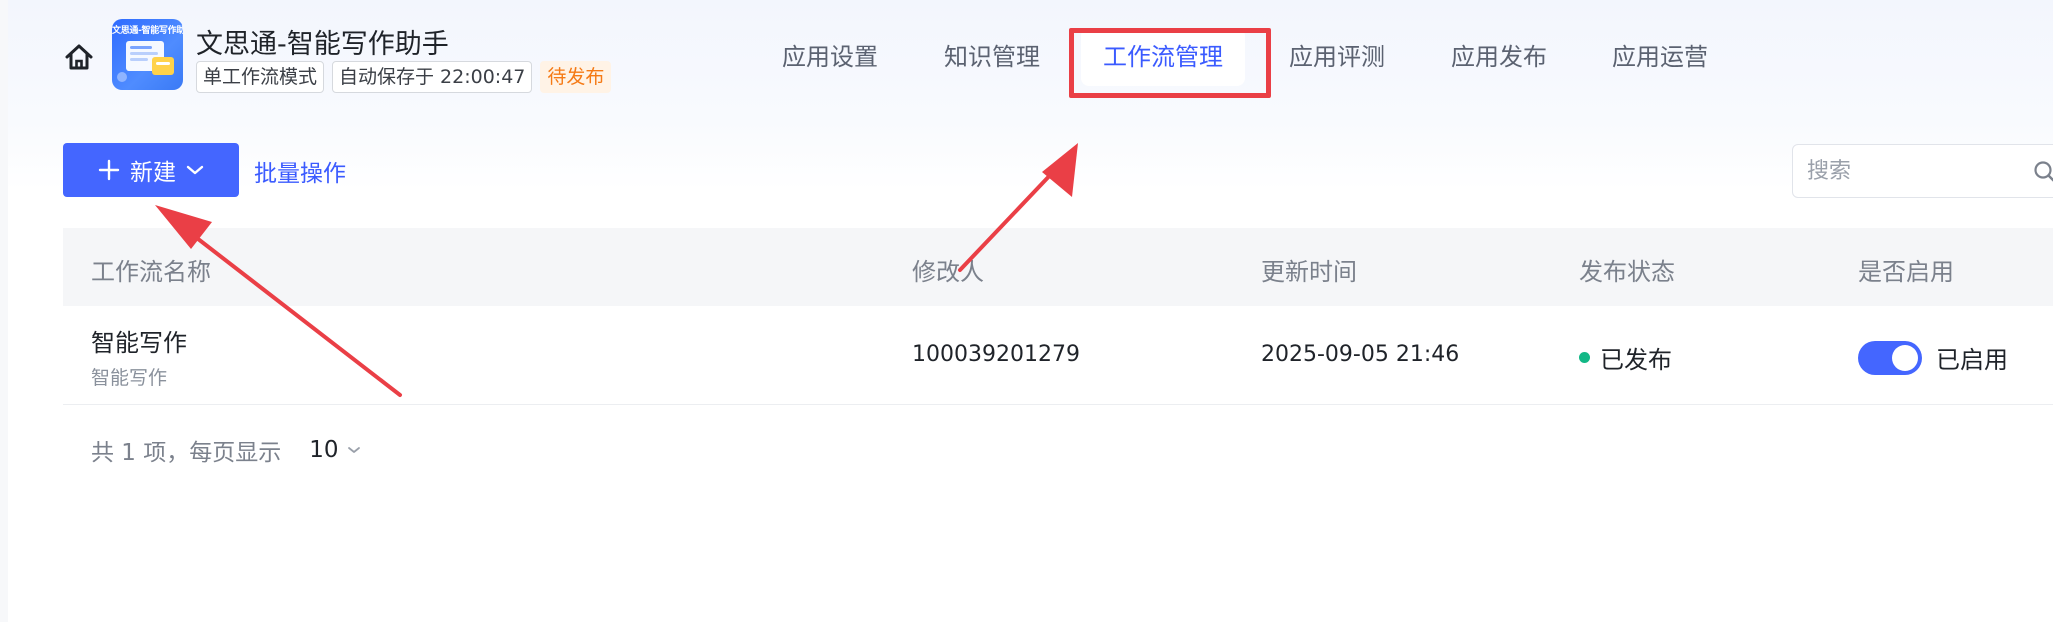 The width and height of the screenshot is (2053, 622). Describe the element at coordinates (1890, 357) in the screenshot. I see `enable-toggle` at that location.